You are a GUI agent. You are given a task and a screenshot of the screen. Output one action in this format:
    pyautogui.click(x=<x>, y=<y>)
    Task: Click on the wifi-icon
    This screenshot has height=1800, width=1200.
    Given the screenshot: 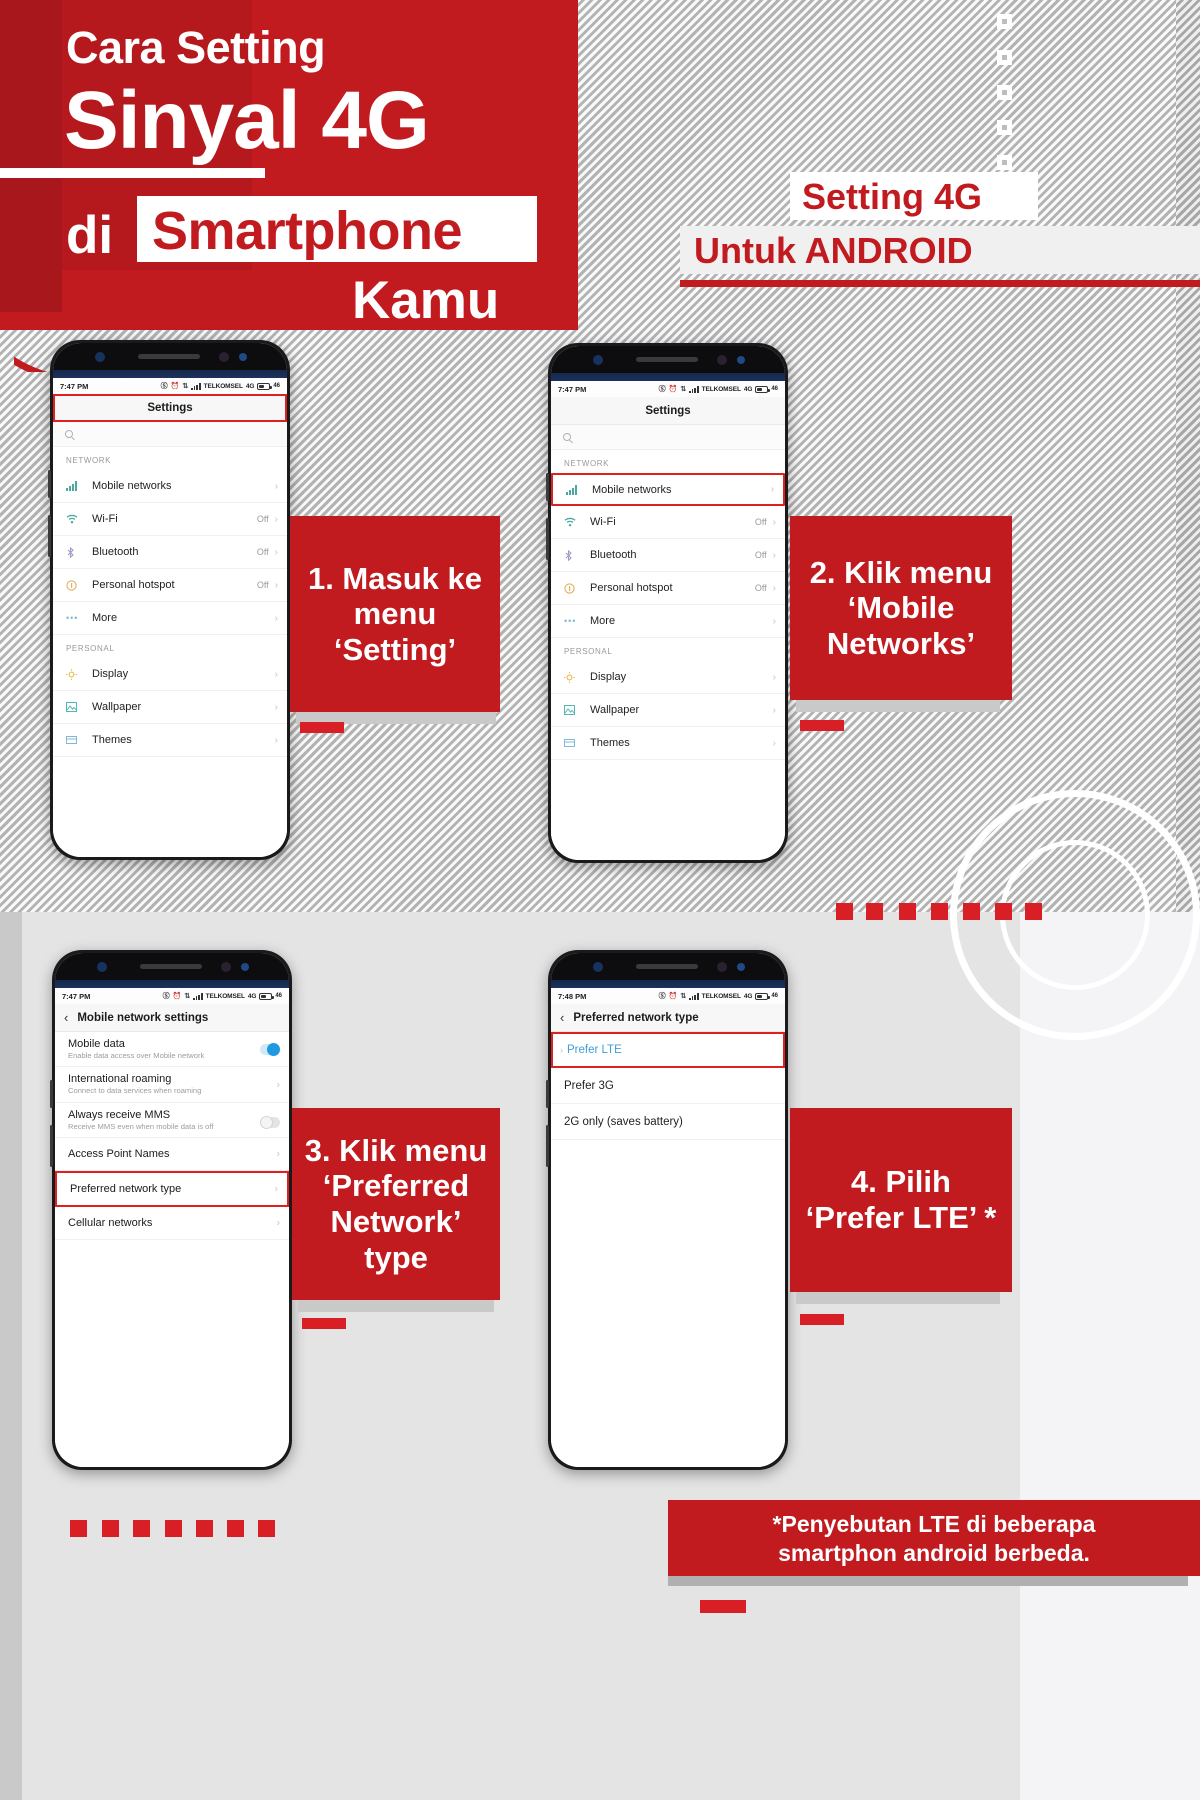 What is the action you would take?
    pyautogui.click(x=574, y=522)
    